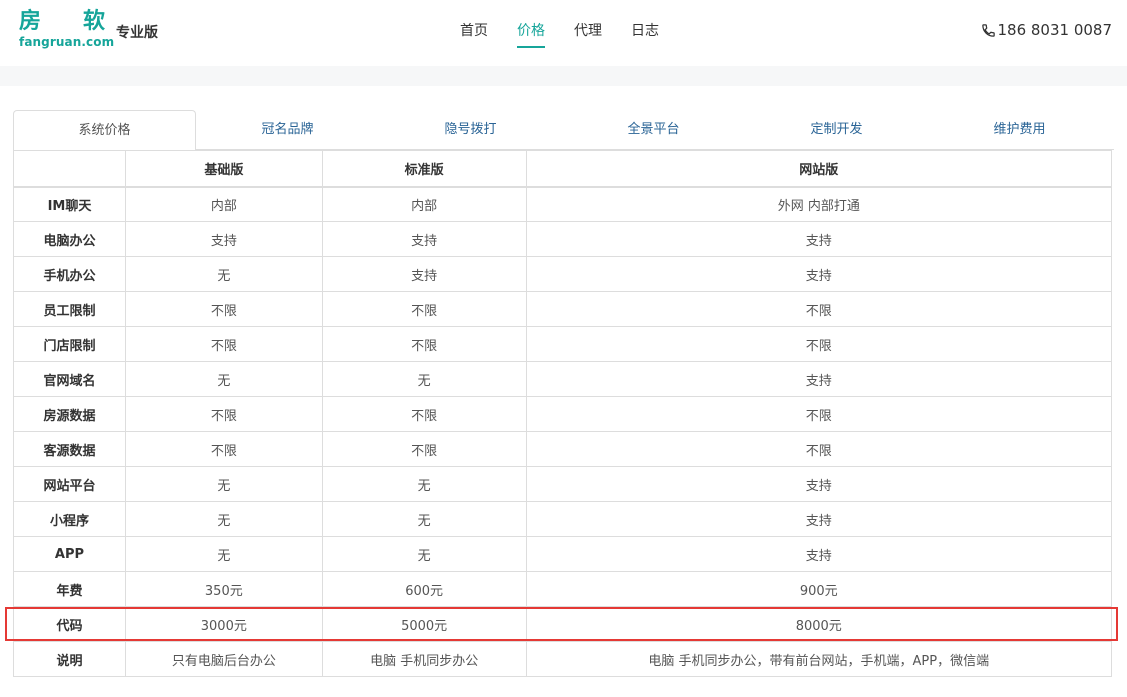 This screenshot has width=1127, height=697. I want to click on header-band, so click(563, 76).